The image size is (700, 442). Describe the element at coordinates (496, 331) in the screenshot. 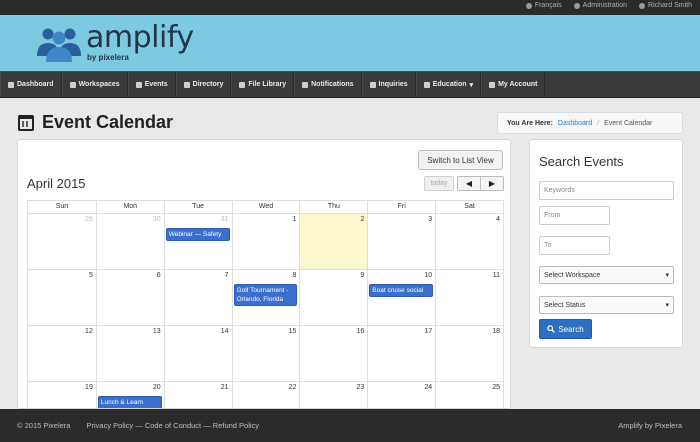

I see `day-number: 18` at that location.